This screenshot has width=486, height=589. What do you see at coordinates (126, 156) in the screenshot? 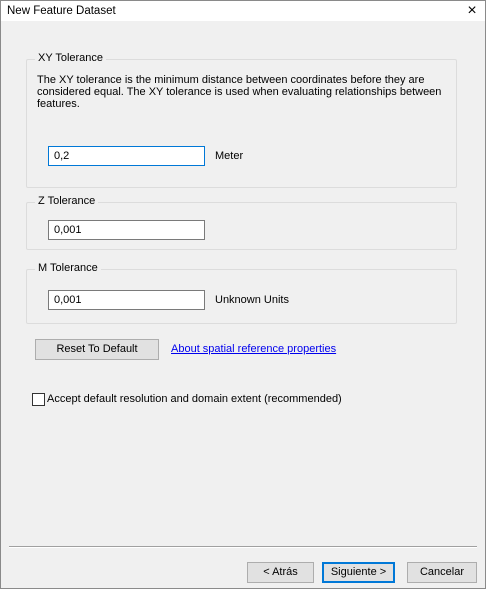
I see `xy-tolerance-input: 0,2` at bounding box center [126, 156].